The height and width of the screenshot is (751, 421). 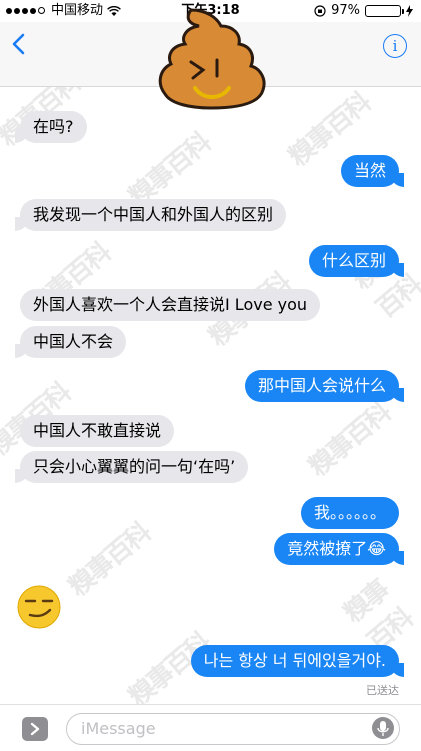 What do you see at coordinates (51, 127) in the screenshot?
I see `message-bubble-incoming: 在吗?` at bounding box center [51, 127].